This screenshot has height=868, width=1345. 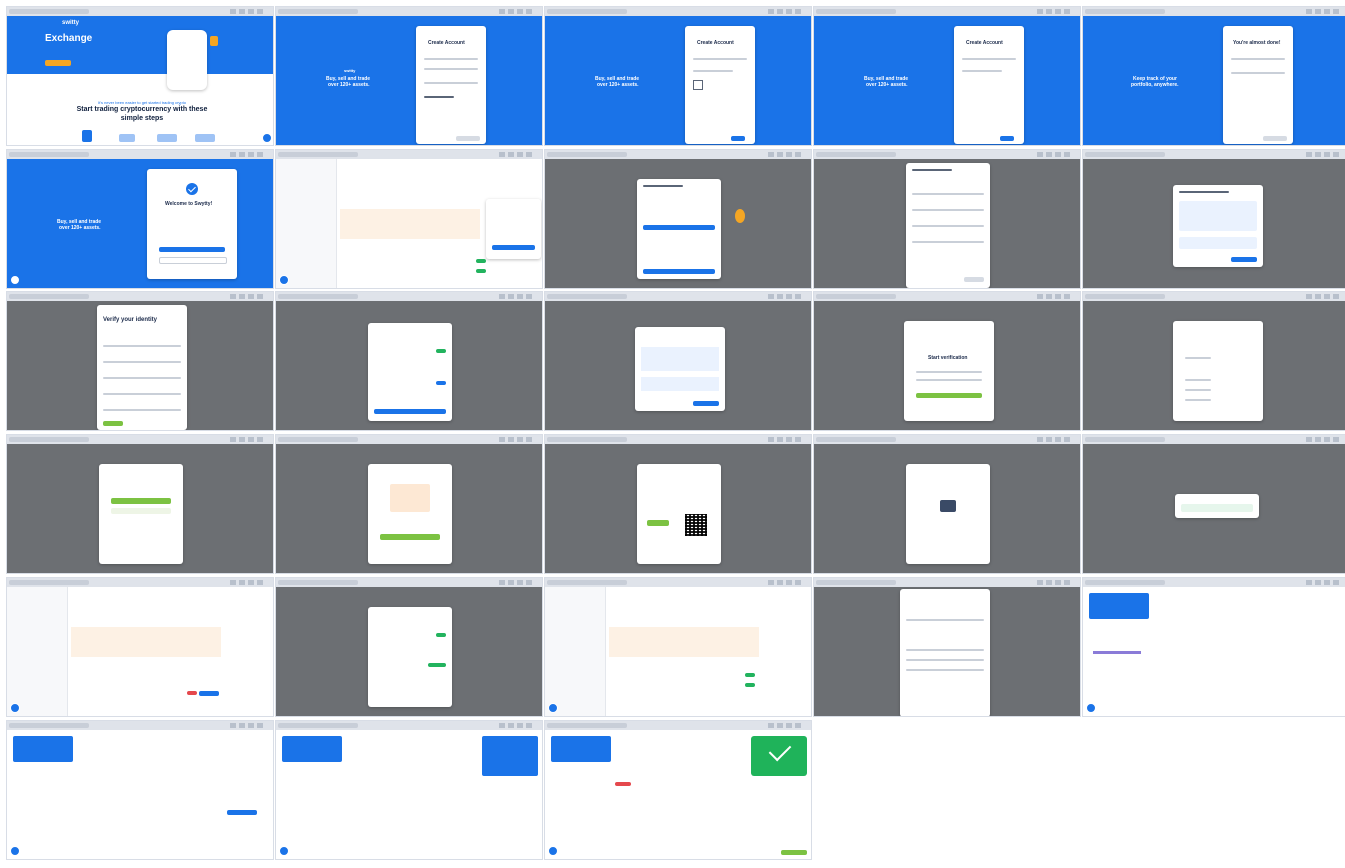 I want to click on dashboard-home-tile, so click(x=1213, y=647).